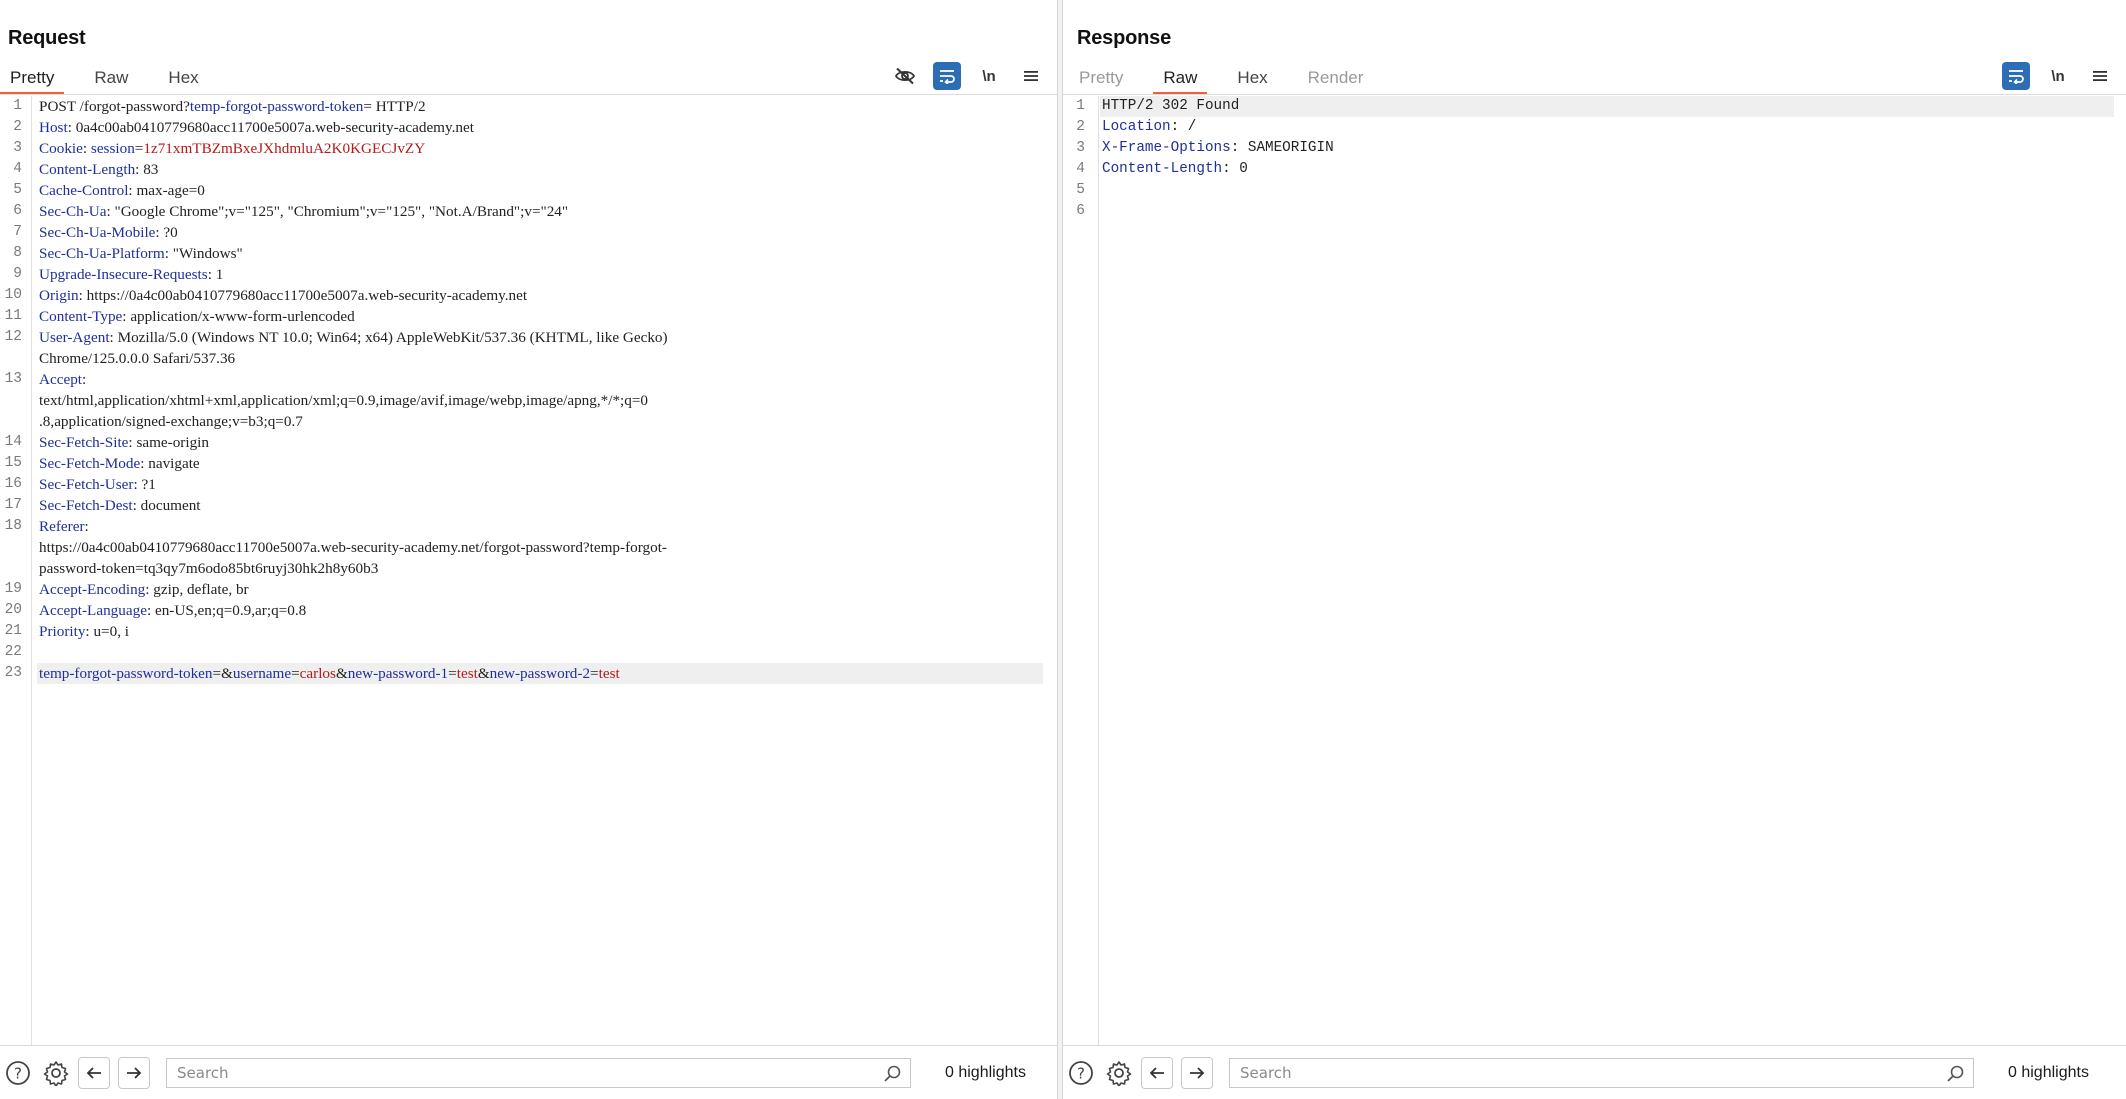 This screenshot has height=1099, width=2126. I want to click on response-tab-raw: Raw, so click(1180, 79).